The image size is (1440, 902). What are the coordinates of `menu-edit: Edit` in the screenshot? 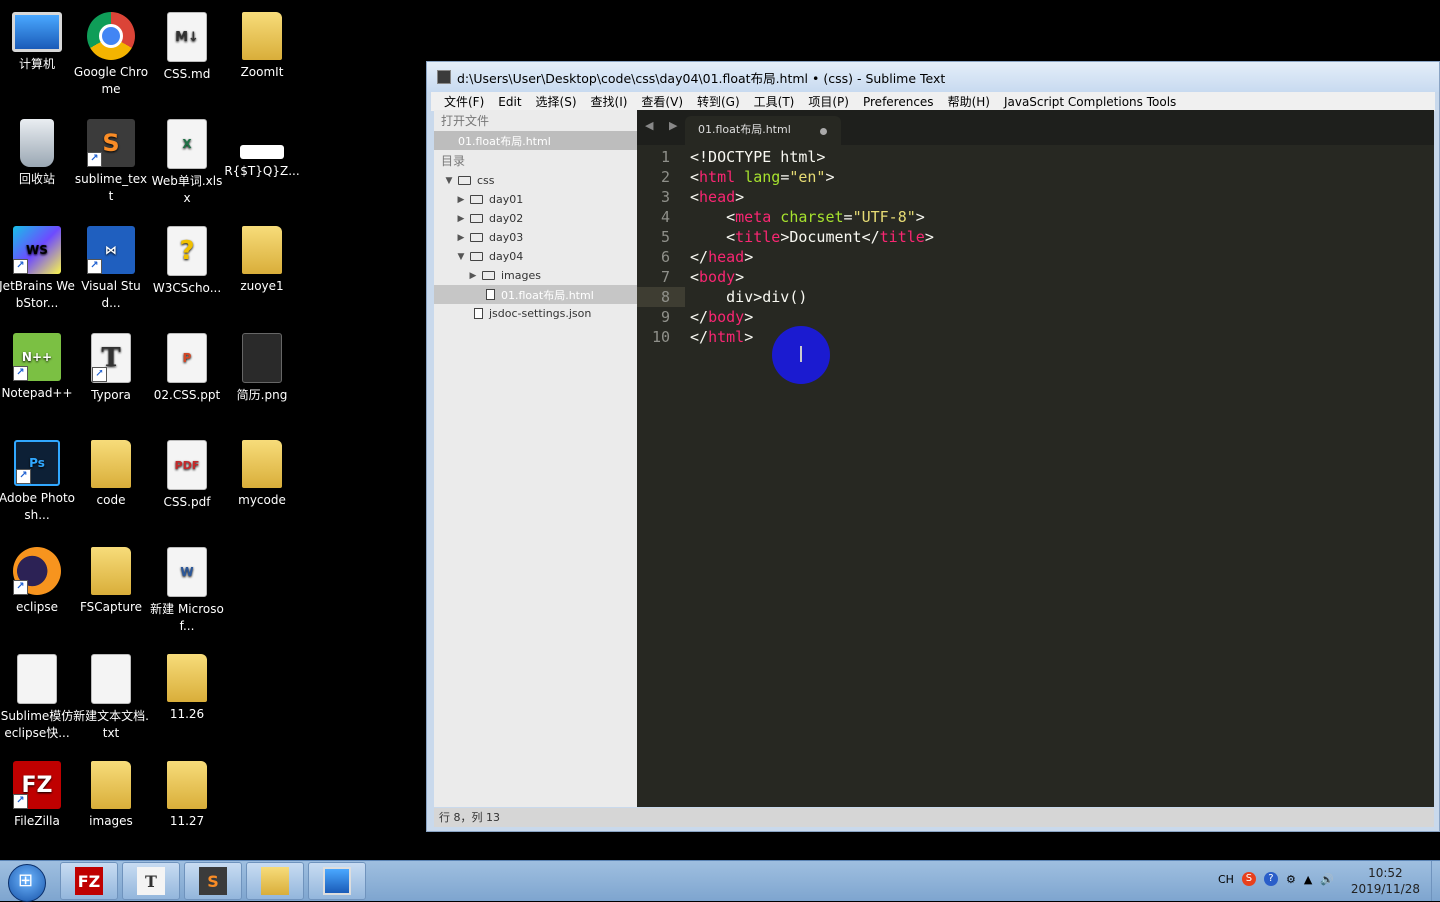 It's located at (509, 102).